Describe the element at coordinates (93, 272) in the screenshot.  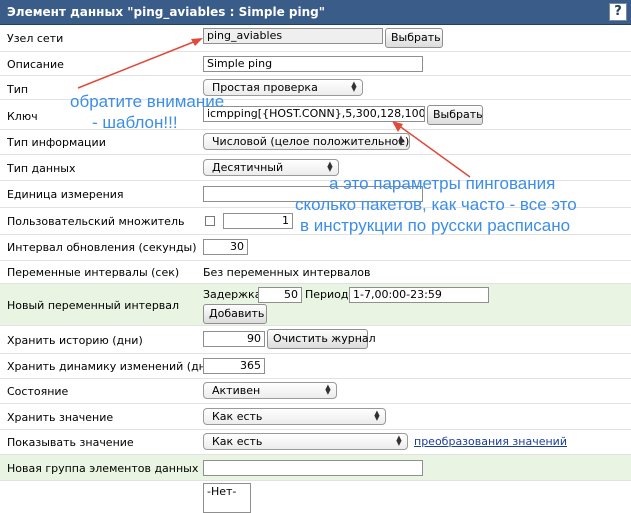
I see `flex-label: Переменные интервалы (сек)` at that location.